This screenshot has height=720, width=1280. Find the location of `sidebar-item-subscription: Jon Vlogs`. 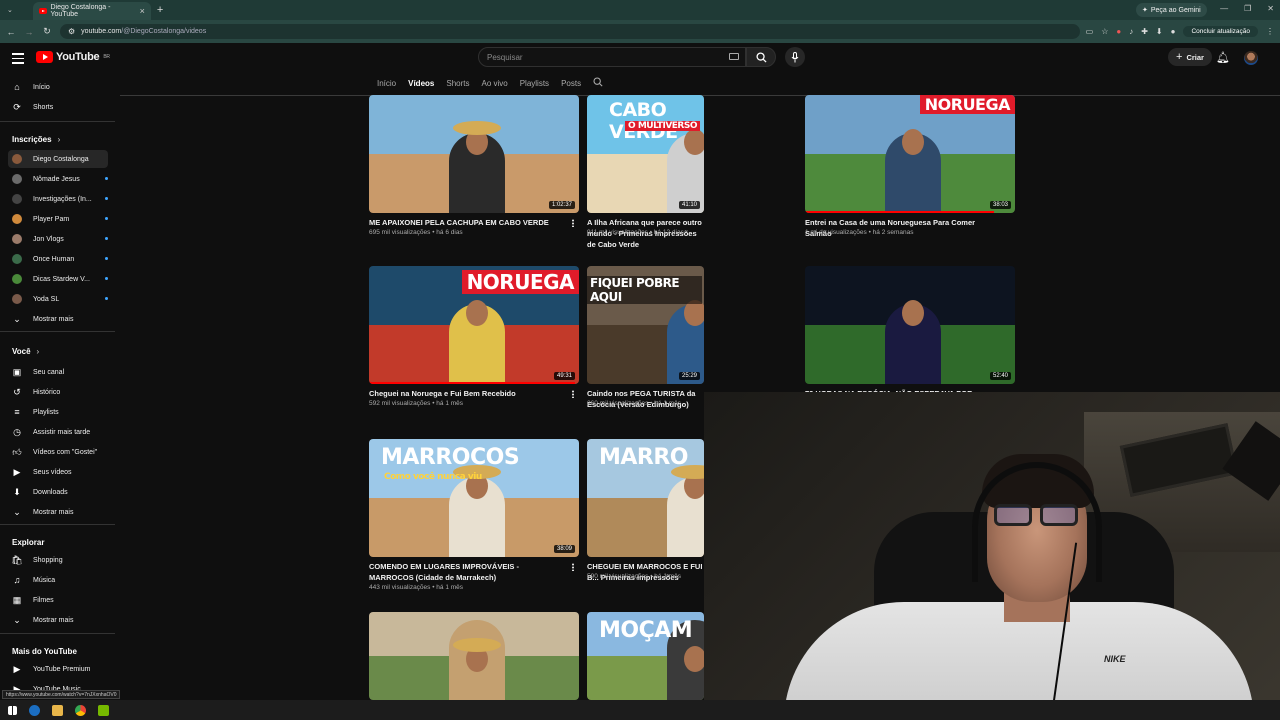

sidebar-item-subscription: Jon Vlogs is located at coordinates (58, 239).